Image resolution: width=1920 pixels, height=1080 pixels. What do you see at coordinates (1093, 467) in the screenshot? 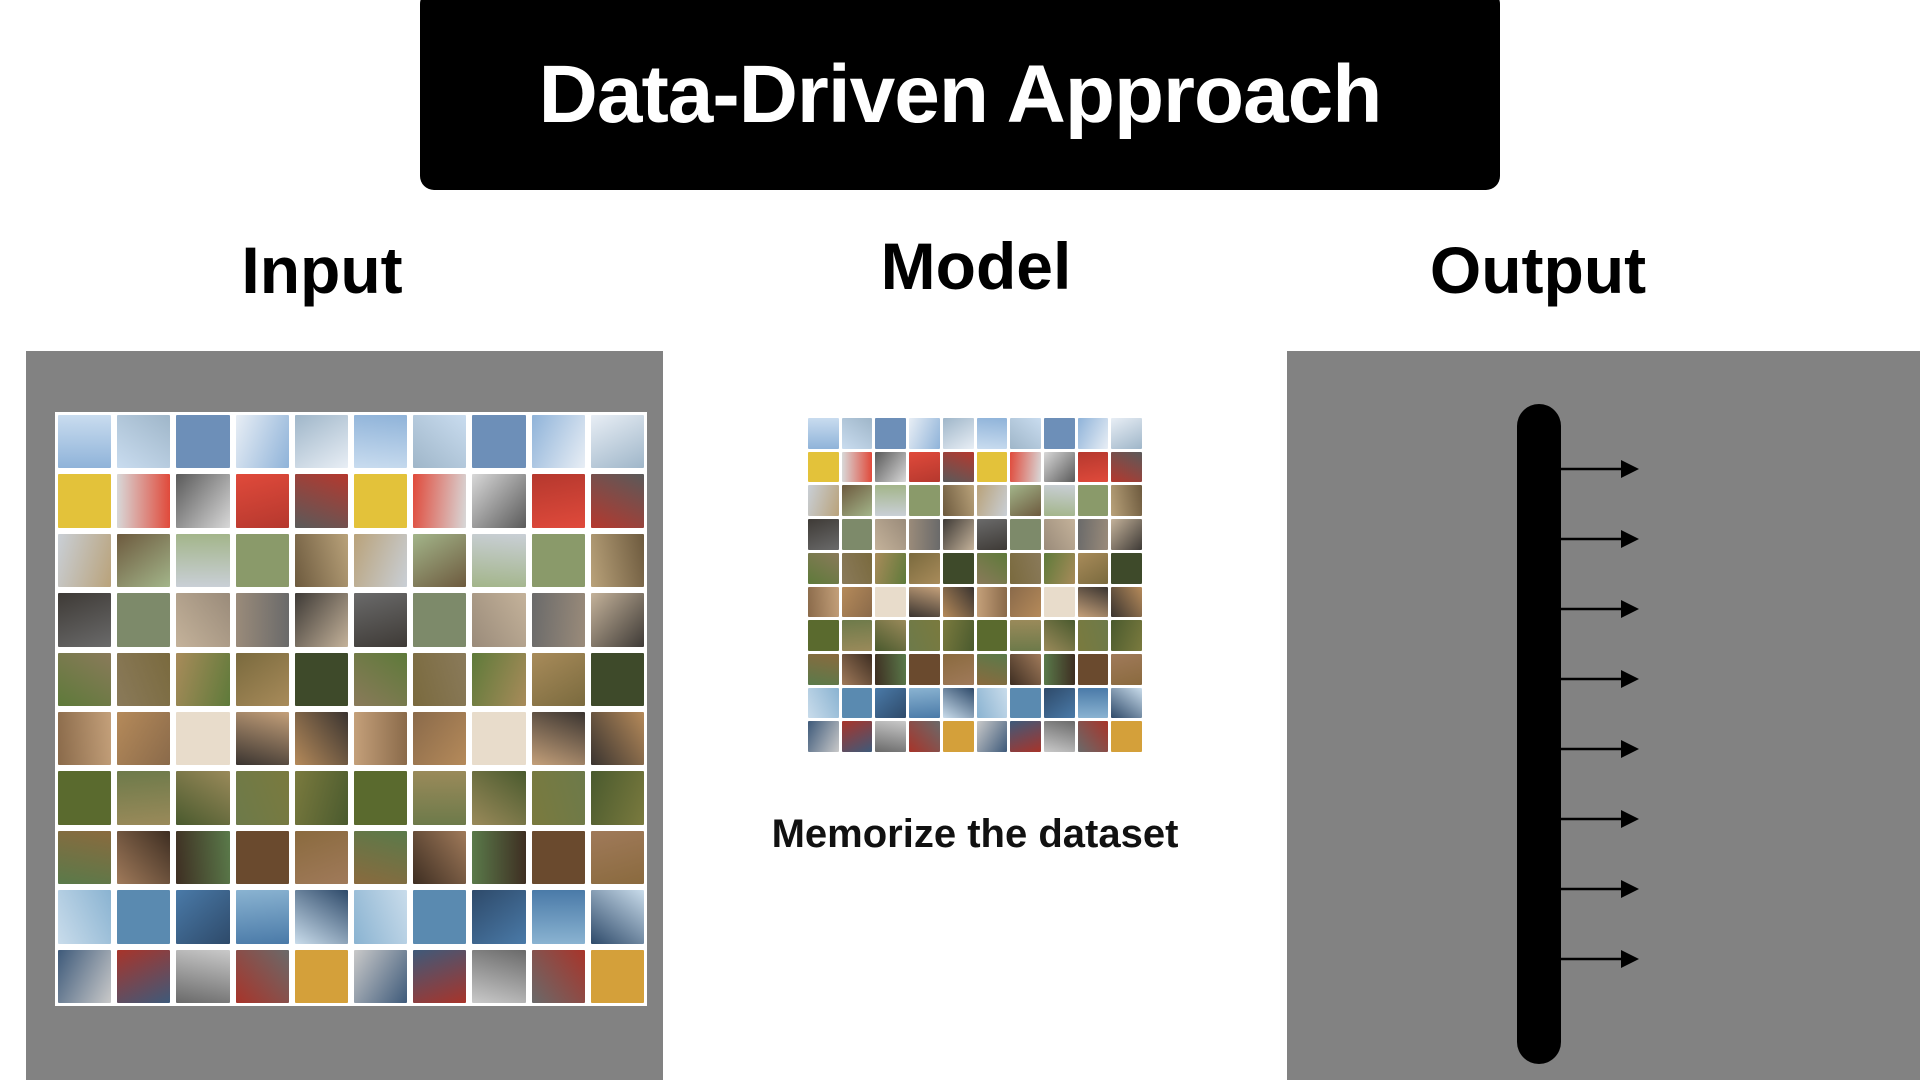
I see `model-thumbnail-automobile` at bounding box center [1093, 467].